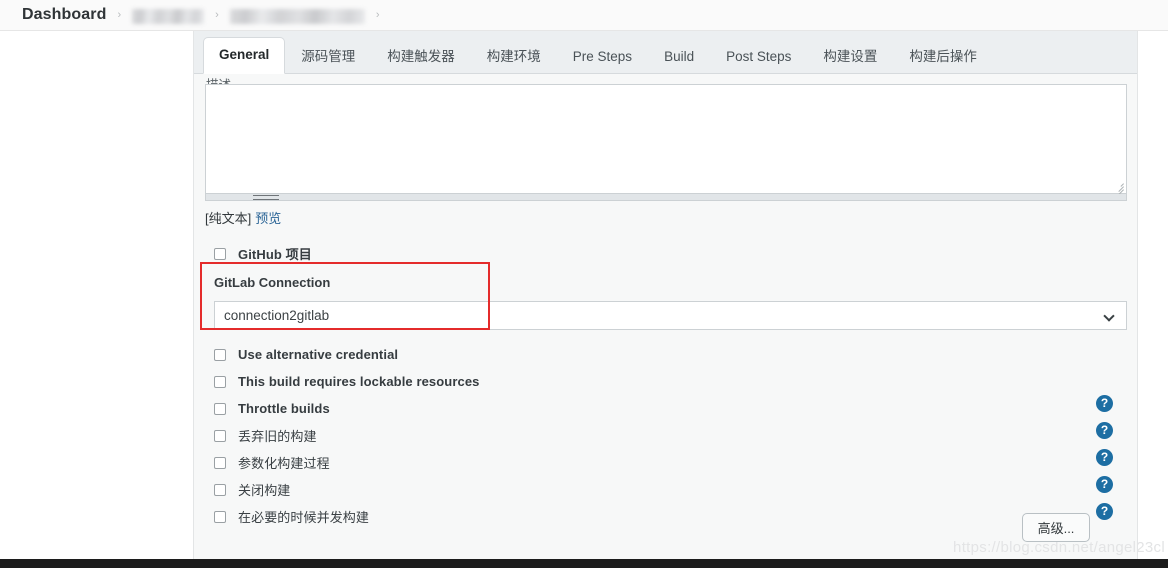  Describe the element at coordinates (758, 57) in the screenshot. I see `tab-post-steps: Post Steps` at that location.